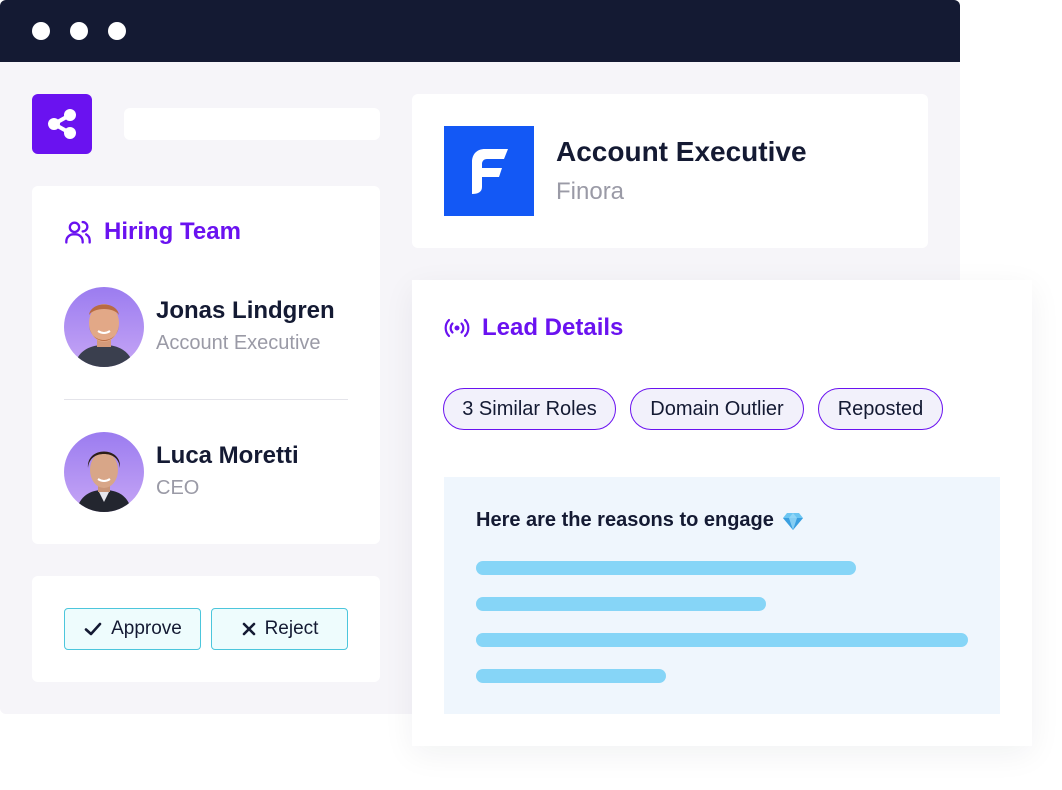 This screenshot has height=790, width=1062. Describe the element at coordinates (227, 455) in the screenshot. I see `member-name: Luca Moretti` at that location.